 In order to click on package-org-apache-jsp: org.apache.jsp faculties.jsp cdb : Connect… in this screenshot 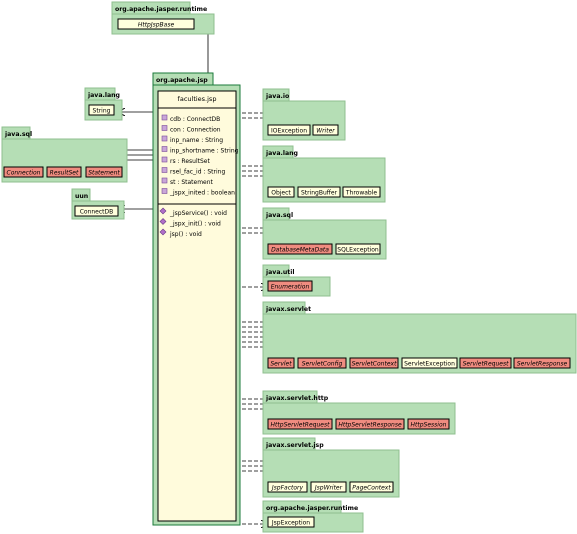, I will do `click(196, 299)`.